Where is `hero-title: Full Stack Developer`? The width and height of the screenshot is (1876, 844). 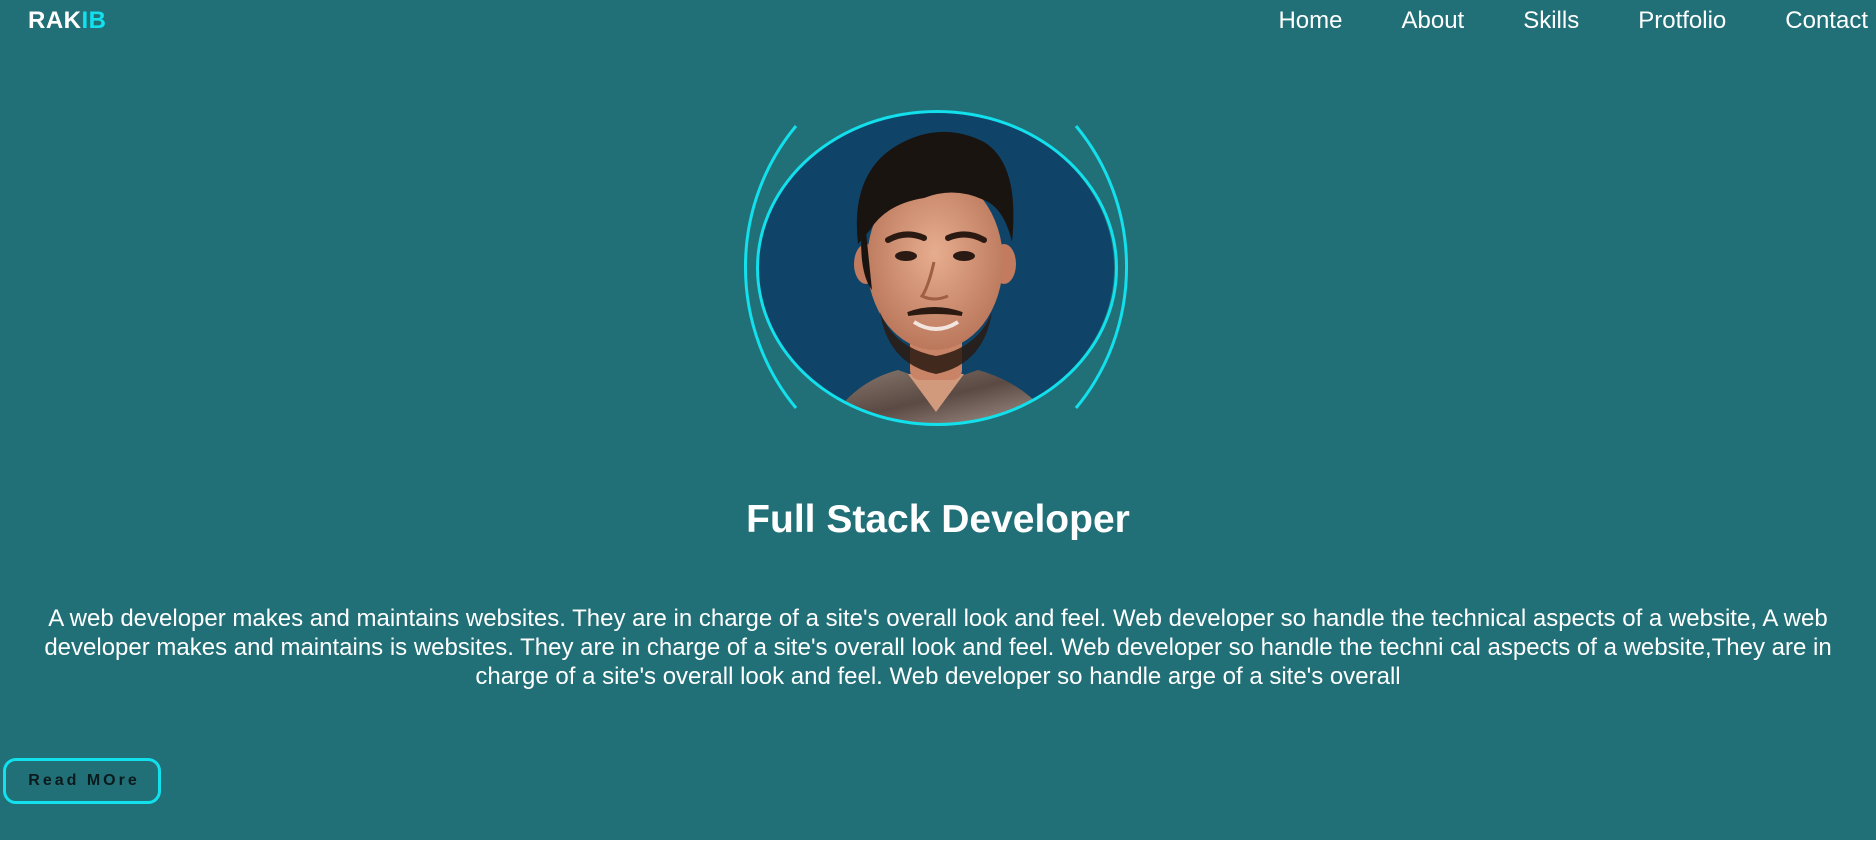 hero-title: Full Stack Developer is located at coordinates (938, 519).